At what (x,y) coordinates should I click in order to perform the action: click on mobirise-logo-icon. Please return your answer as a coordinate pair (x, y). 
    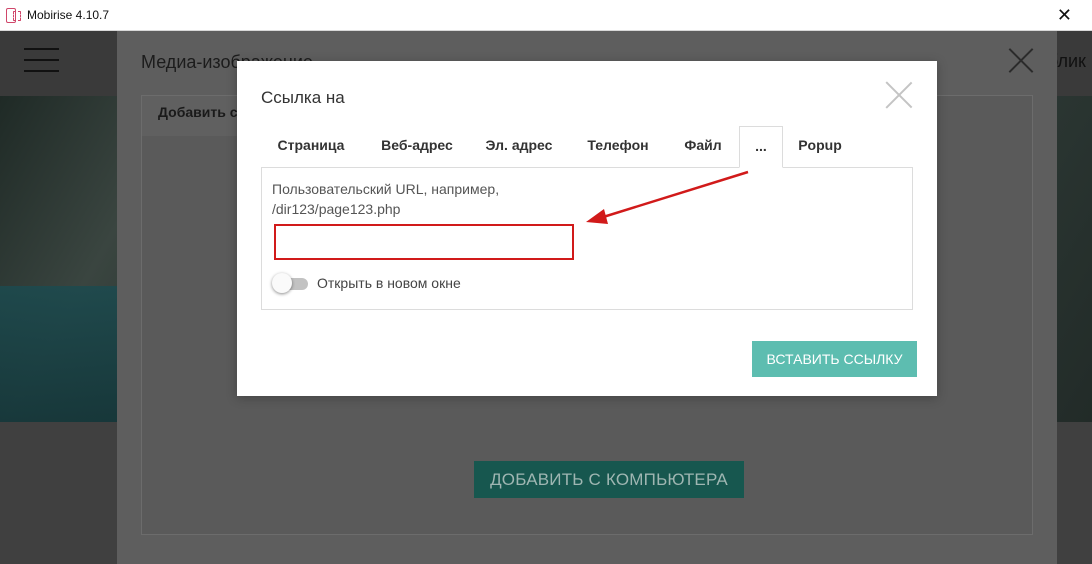
    Looking at the image, I should click on (13, 15).